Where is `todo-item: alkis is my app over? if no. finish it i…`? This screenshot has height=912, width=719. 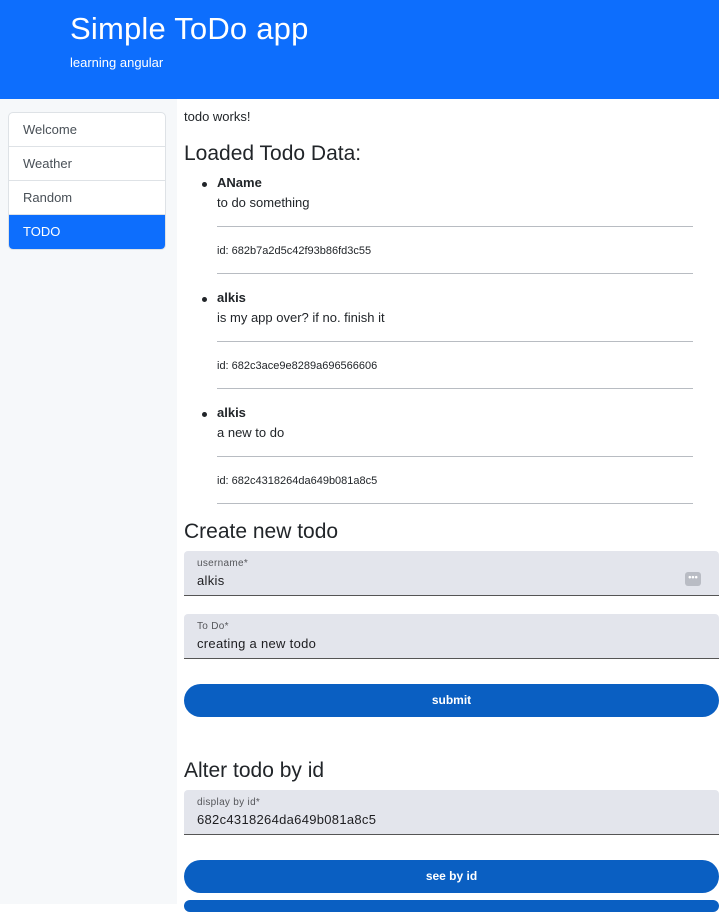
todo-item: alkis is my app over? if no. finish it i… is located at coordinates (447, 339).